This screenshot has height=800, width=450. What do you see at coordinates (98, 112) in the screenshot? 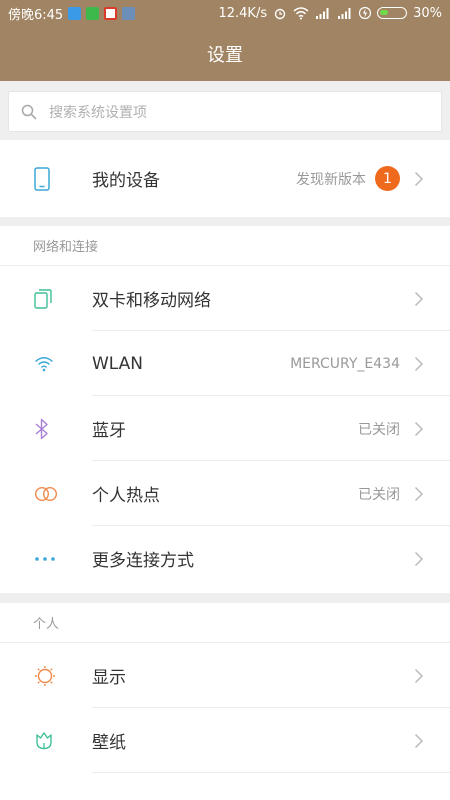
I see `search-placeholder: 搜索系统设置项` at bounding box center [98, 112].